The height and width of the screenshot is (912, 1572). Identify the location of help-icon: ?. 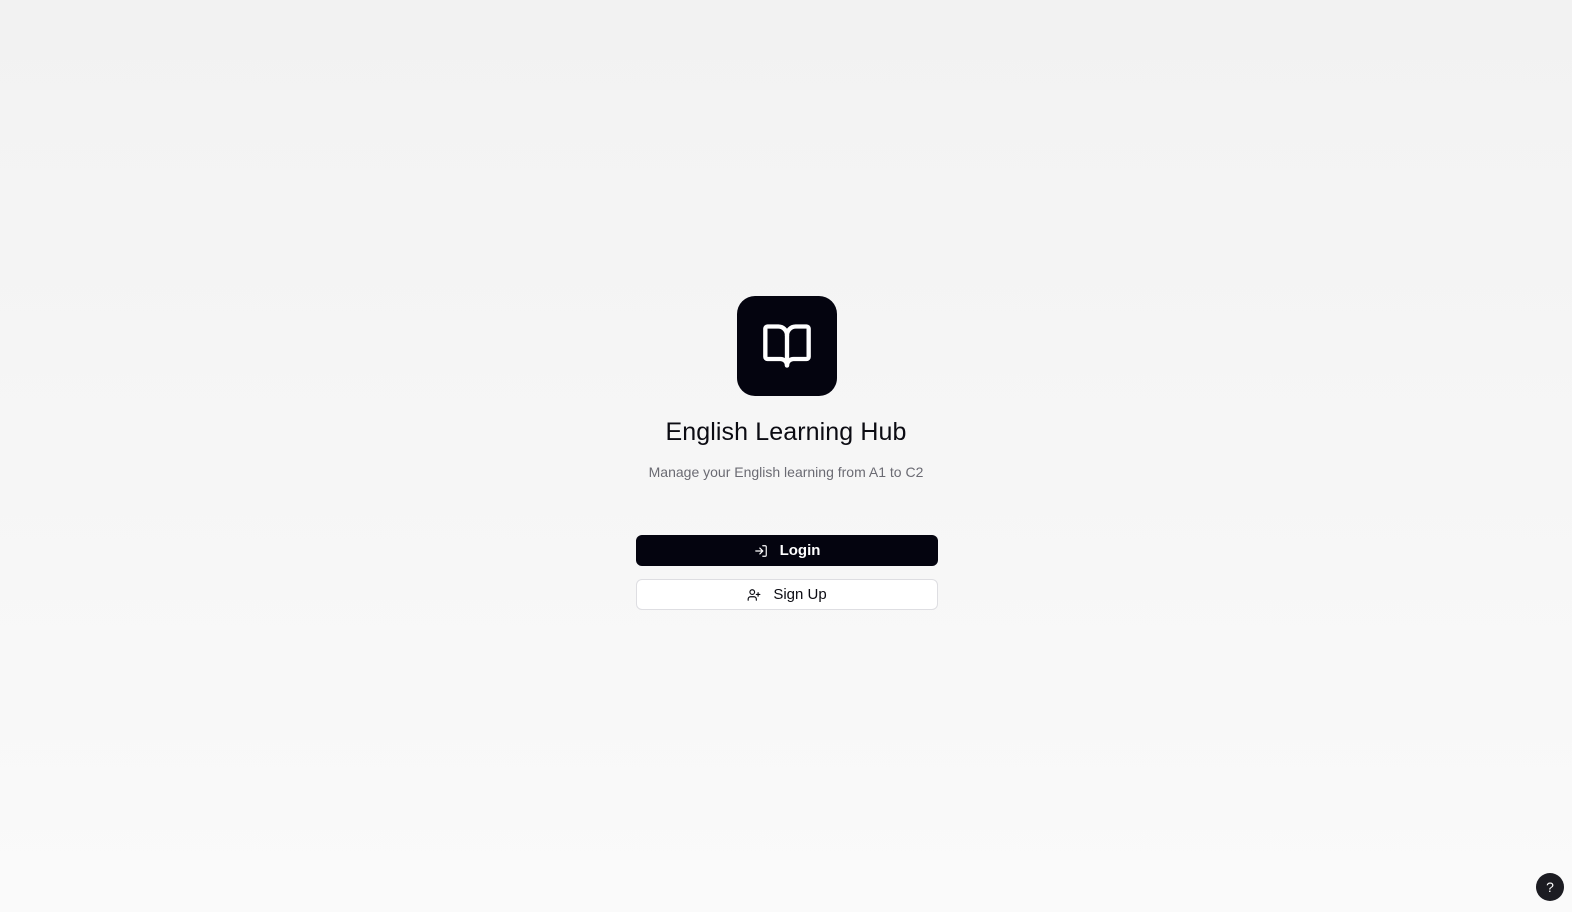
(1550, 887).